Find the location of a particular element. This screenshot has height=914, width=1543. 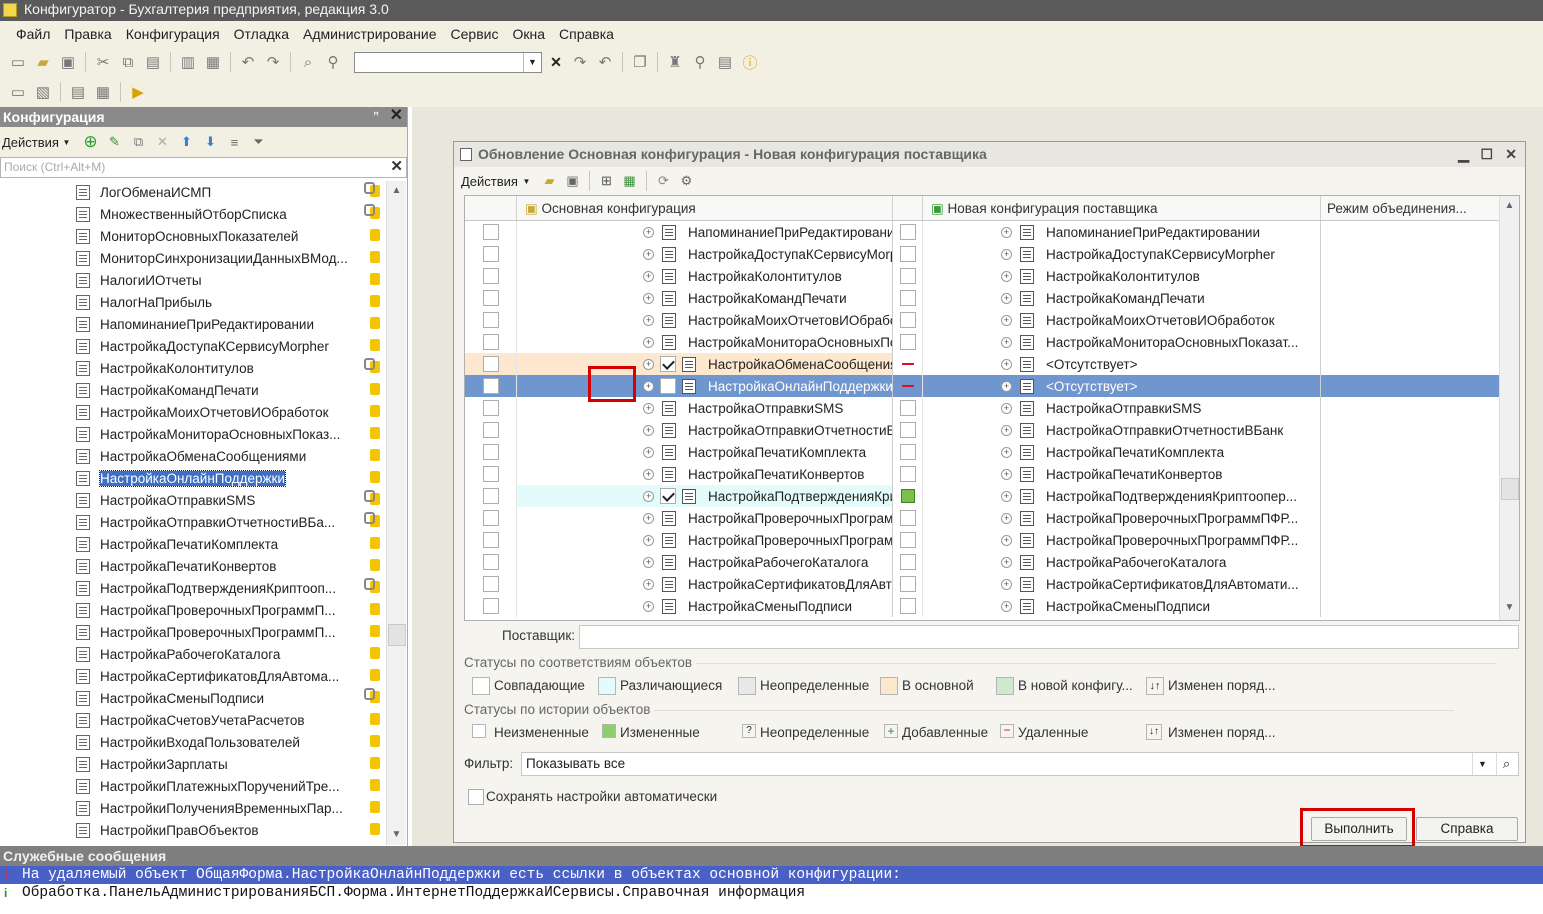

compare-icon: ▧ is located at coordinates (43, 92).